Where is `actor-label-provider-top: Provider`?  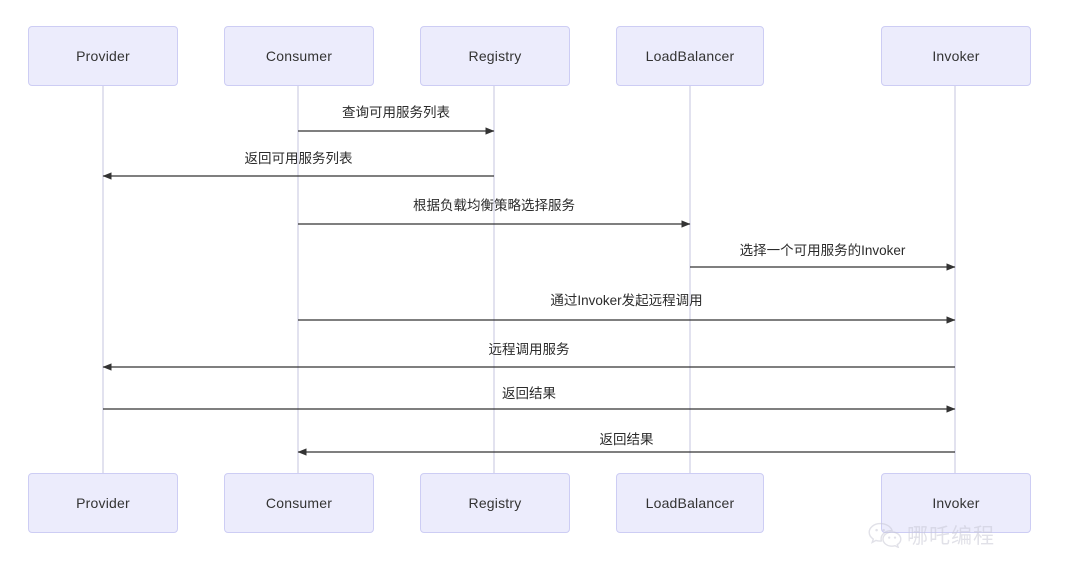 actor-label-provider-top: Provider is located at coordinates (103, 56).